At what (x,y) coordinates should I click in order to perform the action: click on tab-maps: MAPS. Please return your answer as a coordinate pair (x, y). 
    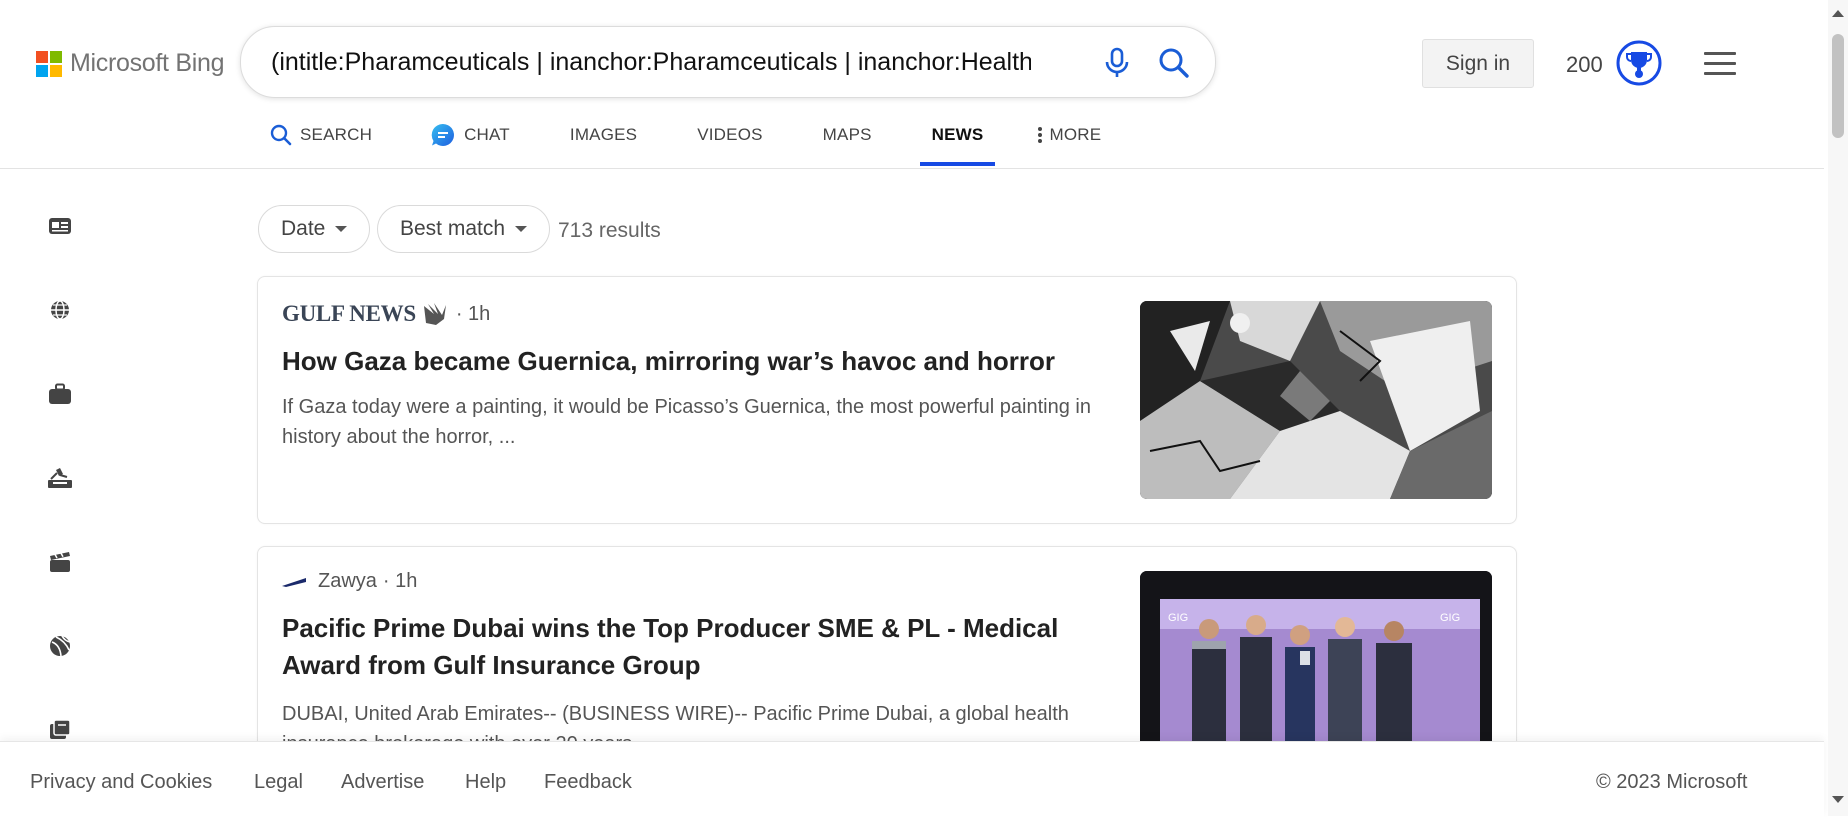
    Looking at the image, I should click on (847, 135).